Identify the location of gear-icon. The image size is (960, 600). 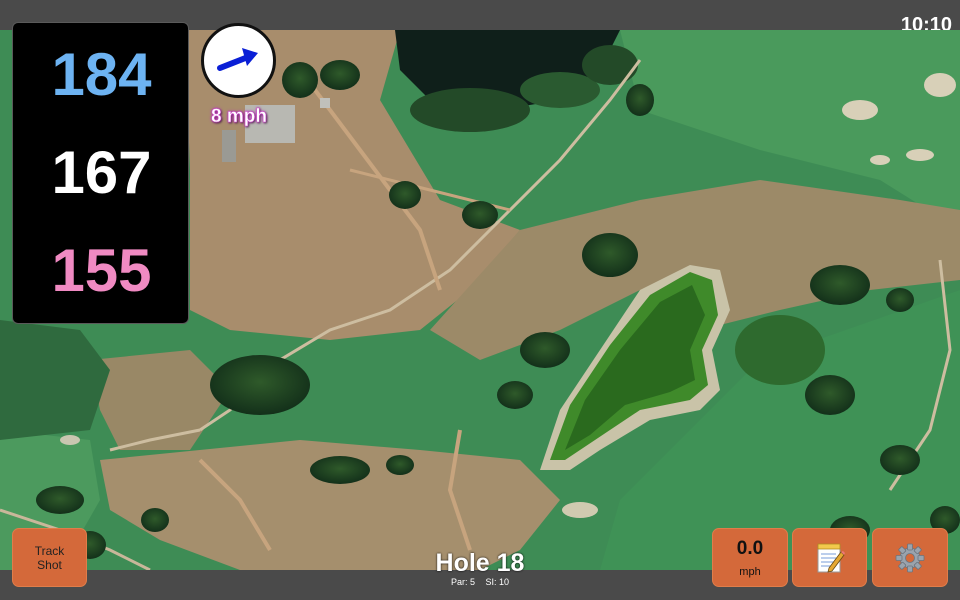
(910, 557).